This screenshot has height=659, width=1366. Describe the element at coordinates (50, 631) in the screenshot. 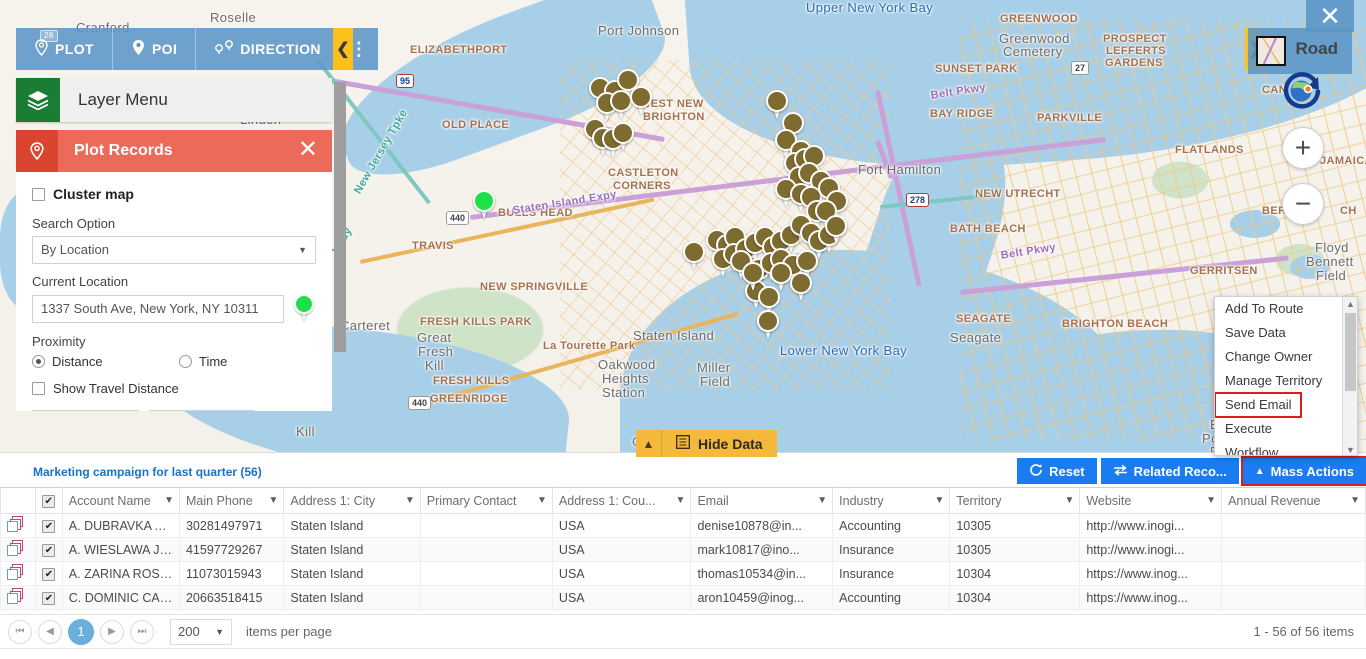

I see `prev-page-button: ◀` at that location.